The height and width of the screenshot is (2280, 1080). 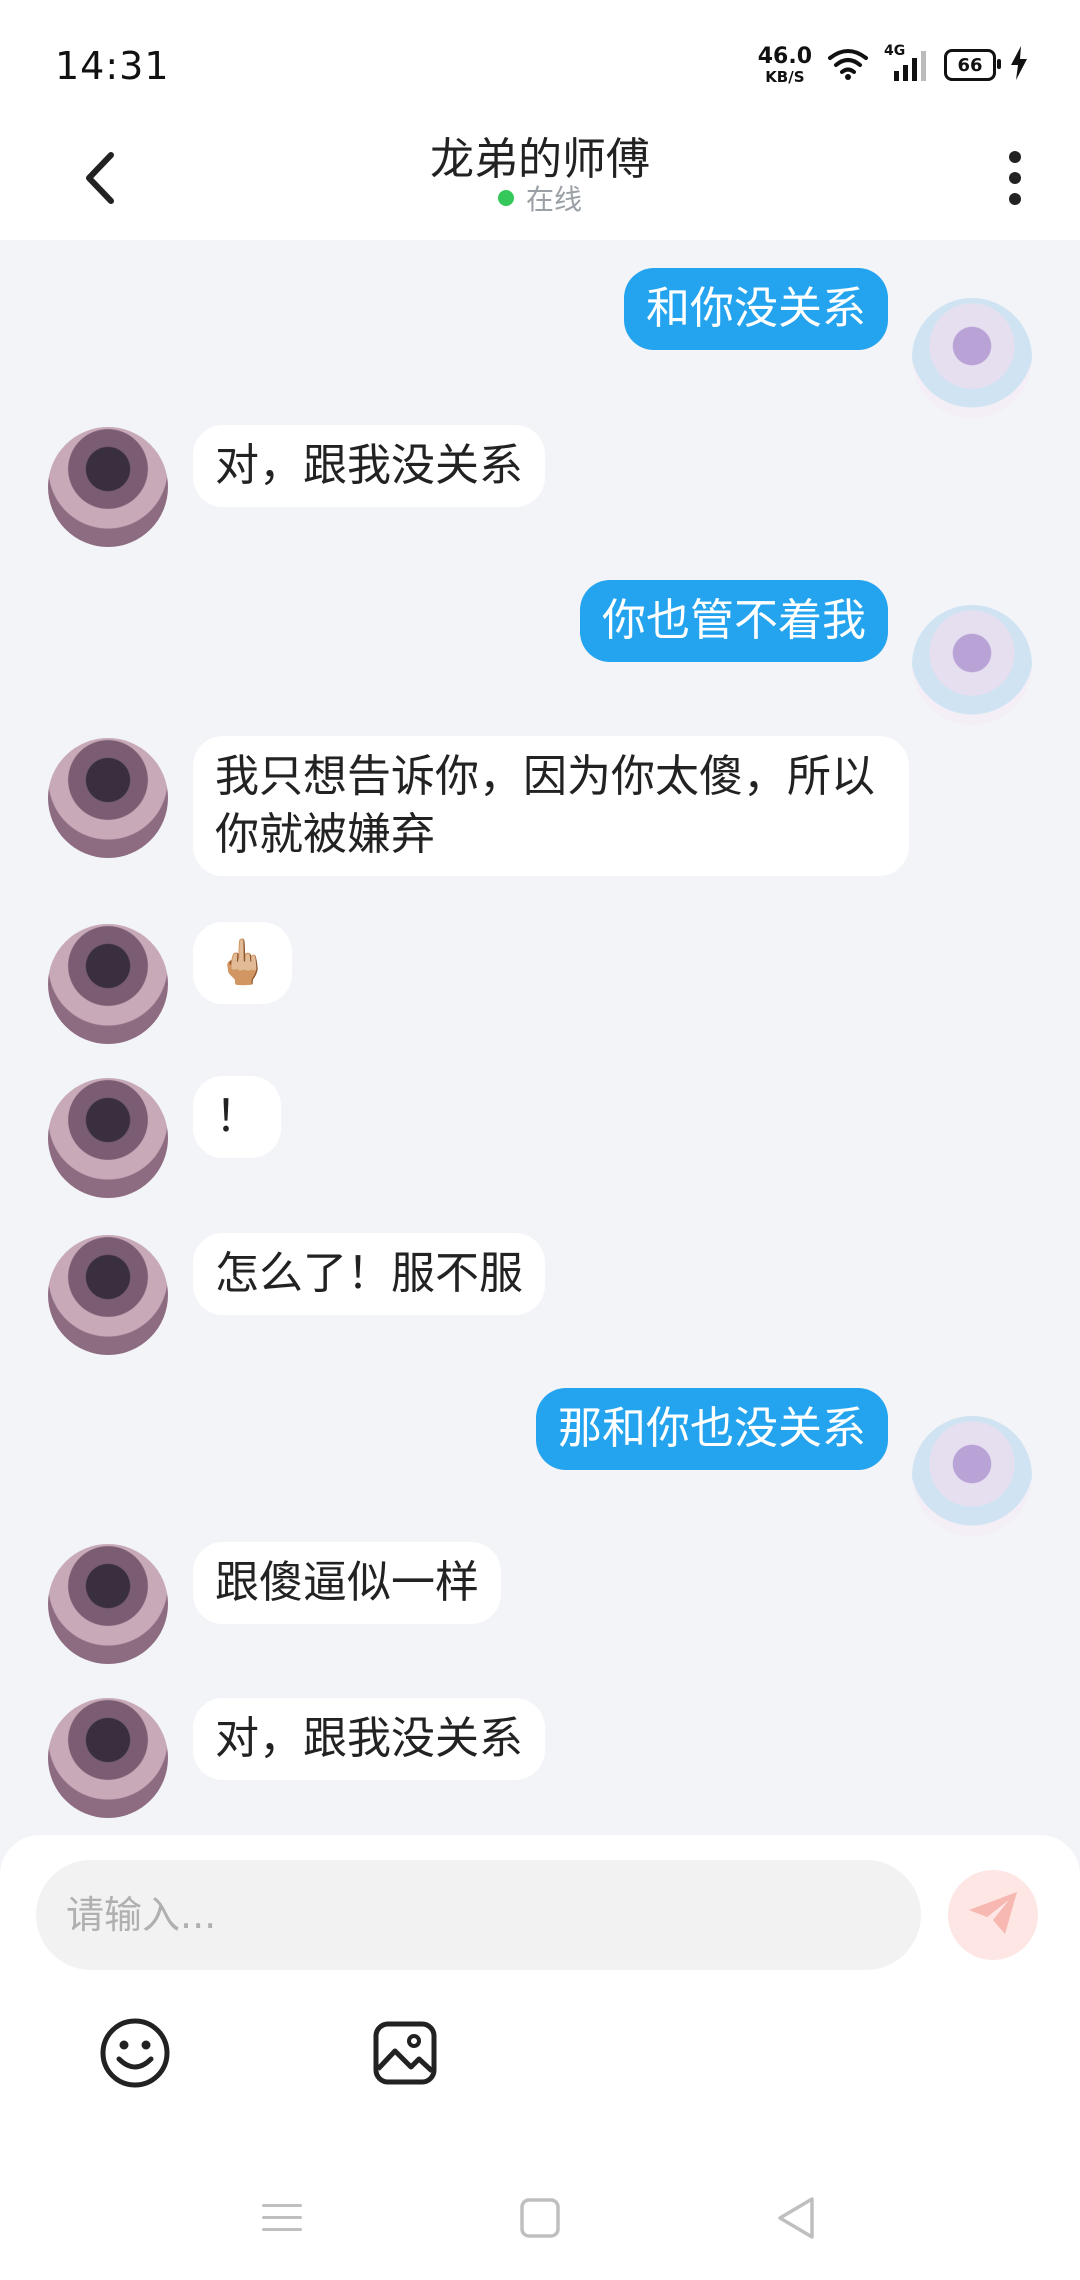 What do you see at coordinates (553, 199) in the screenshot?
I see `presence-label: 在线` at bounding box center [553, 199].